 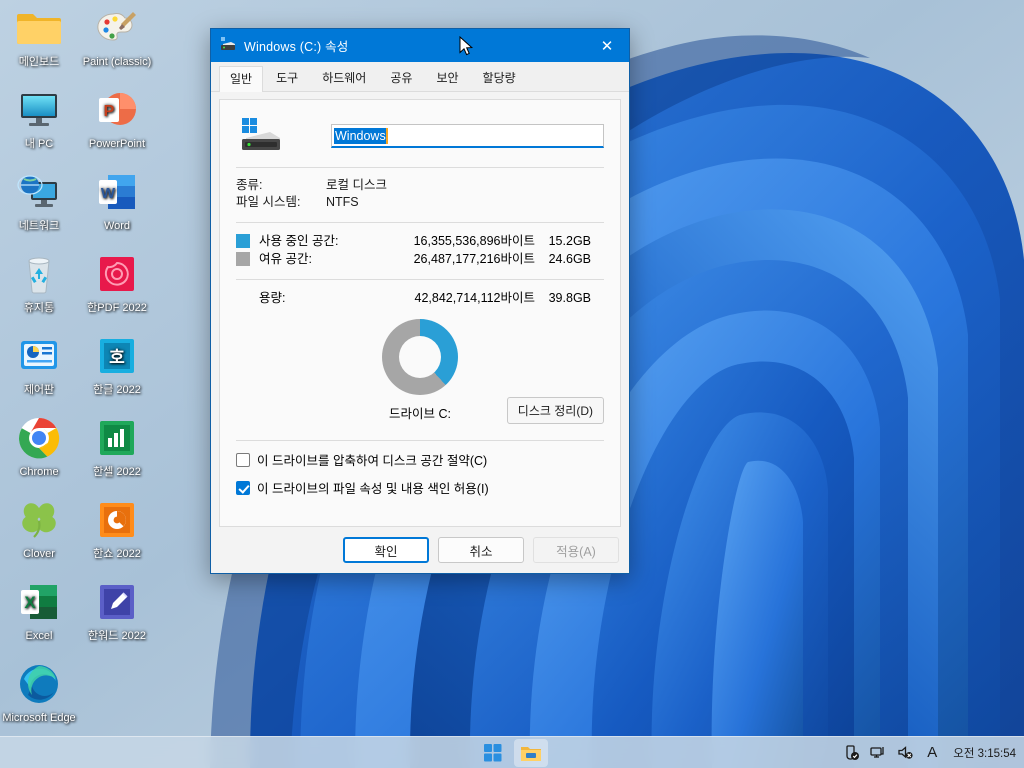 I want to click on taskbar-clock: 오전 3:15:54, so click(x=984, y=753).